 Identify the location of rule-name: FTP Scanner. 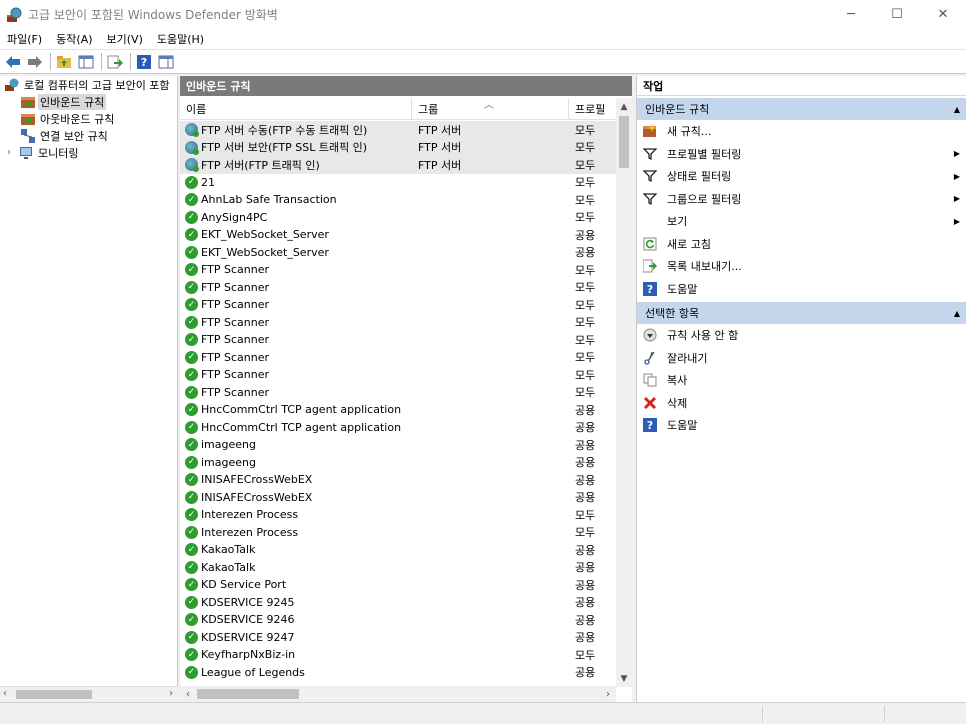
(235, 305).